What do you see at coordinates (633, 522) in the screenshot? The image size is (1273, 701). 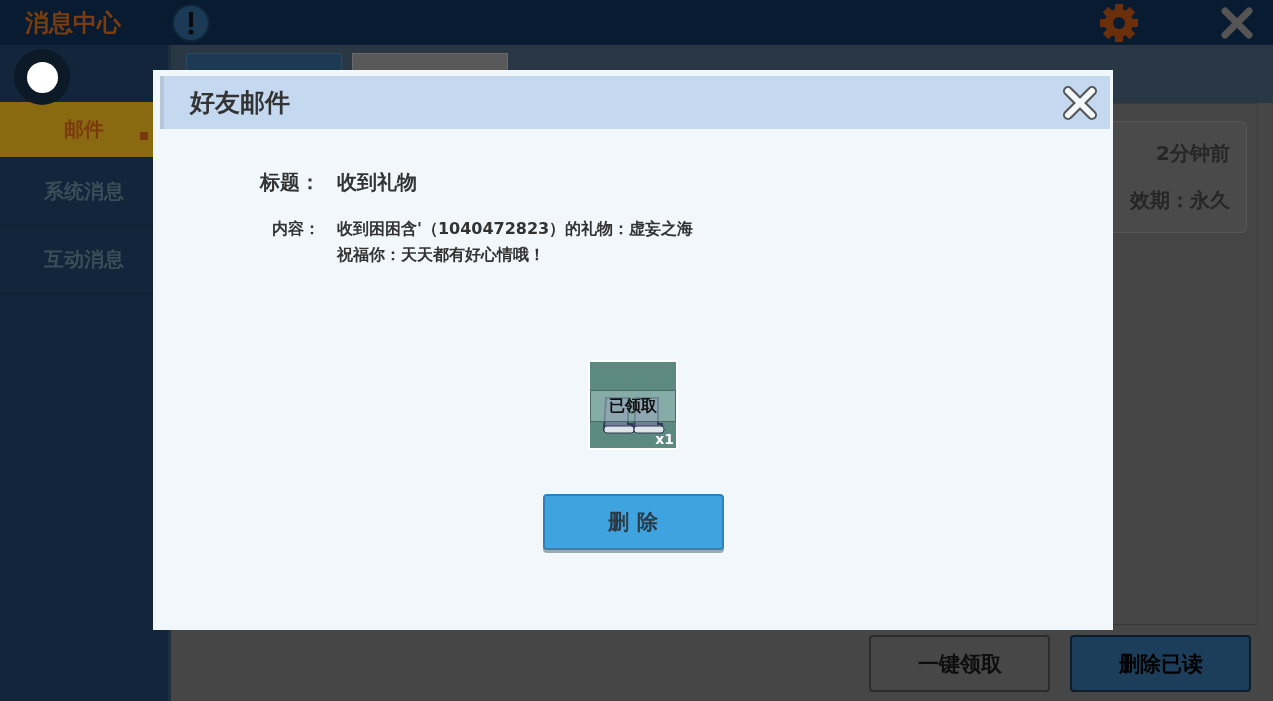 I see `delete-button: 删 除` at bounding box center [633, 522].